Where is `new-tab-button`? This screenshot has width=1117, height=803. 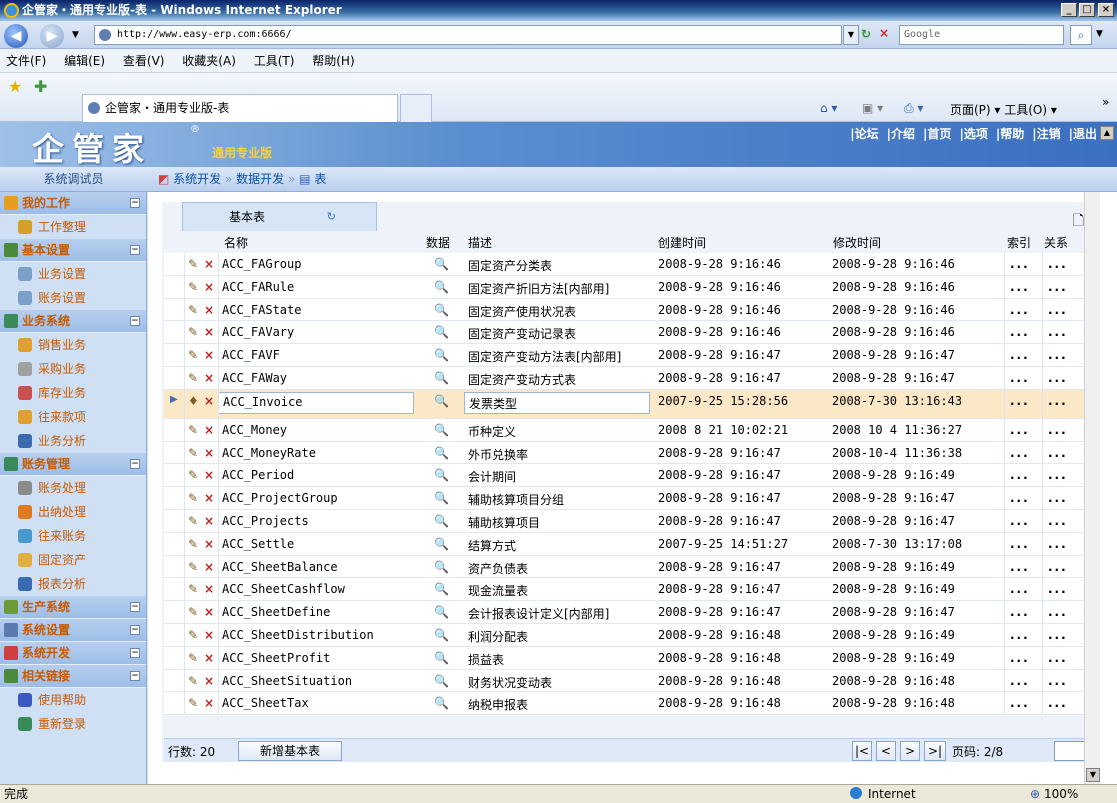 new-tab-button is located at coordinates (416, 108).